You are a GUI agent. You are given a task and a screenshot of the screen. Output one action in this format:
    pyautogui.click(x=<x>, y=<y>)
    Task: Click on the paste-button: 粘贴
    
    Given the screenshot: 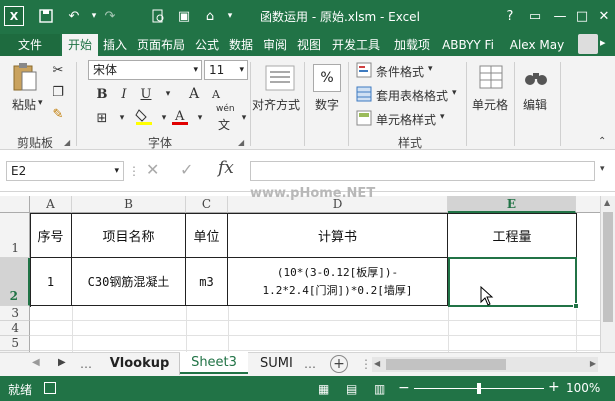 What is the action you would take?
    pyautogui.click(x=24, y=104)
    